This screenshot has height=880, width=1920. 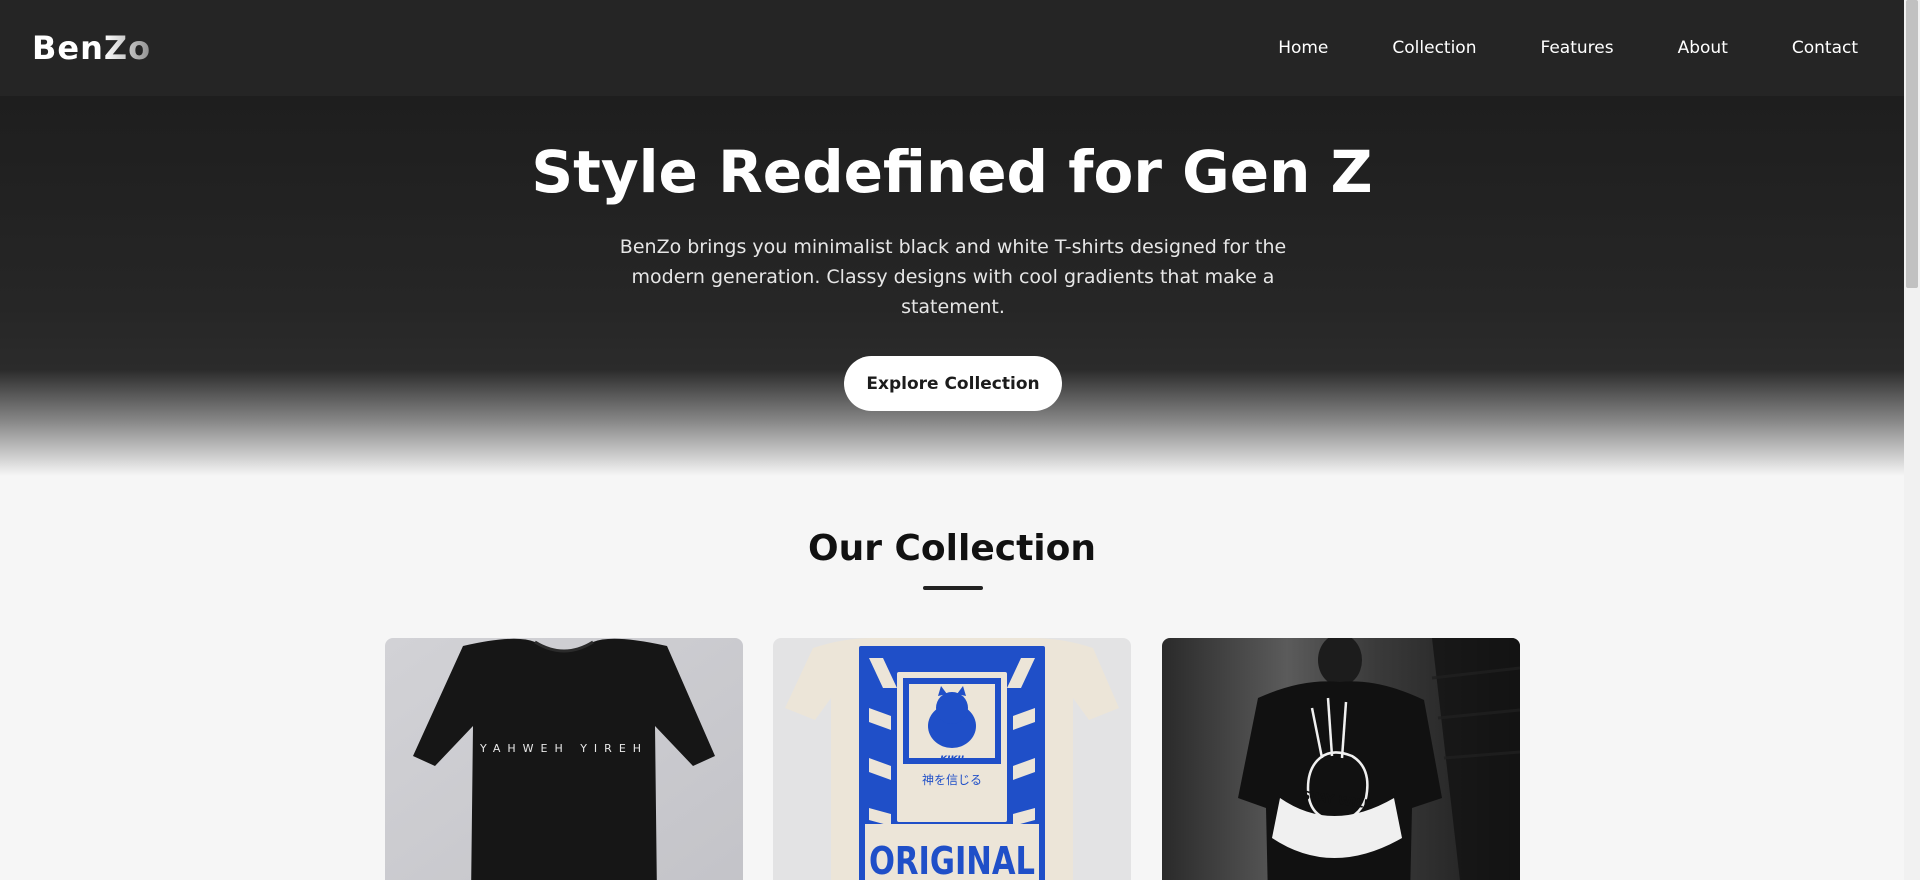 I want to click on scrollbar-thumb, so click(x=1912, y=144).